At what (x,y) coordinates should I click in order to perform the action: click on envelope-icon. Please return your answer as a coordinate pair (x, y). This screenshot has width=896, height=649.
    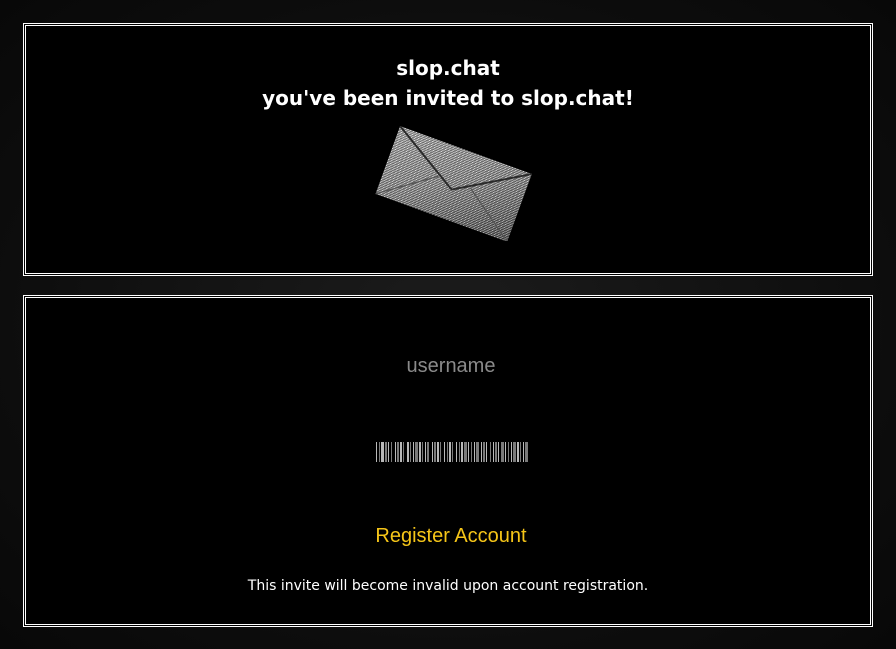
    Looking at the image, I should click on (453, 183).